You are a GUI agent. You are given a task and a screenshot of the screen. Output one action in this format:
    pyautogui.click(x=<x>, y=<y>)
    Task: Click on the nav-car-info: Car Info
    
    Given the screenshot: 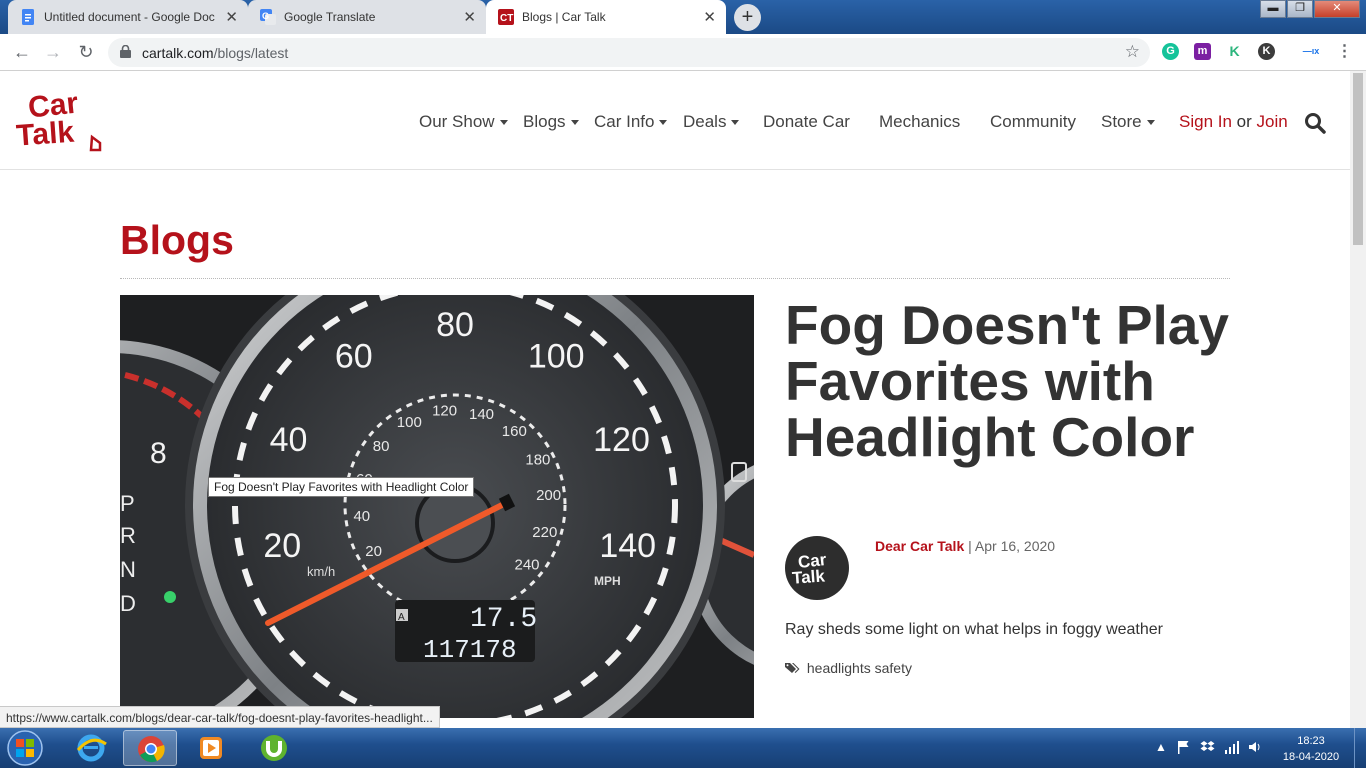 What is the action you would take?
    pyautogui.click(x=631, y=122)
    